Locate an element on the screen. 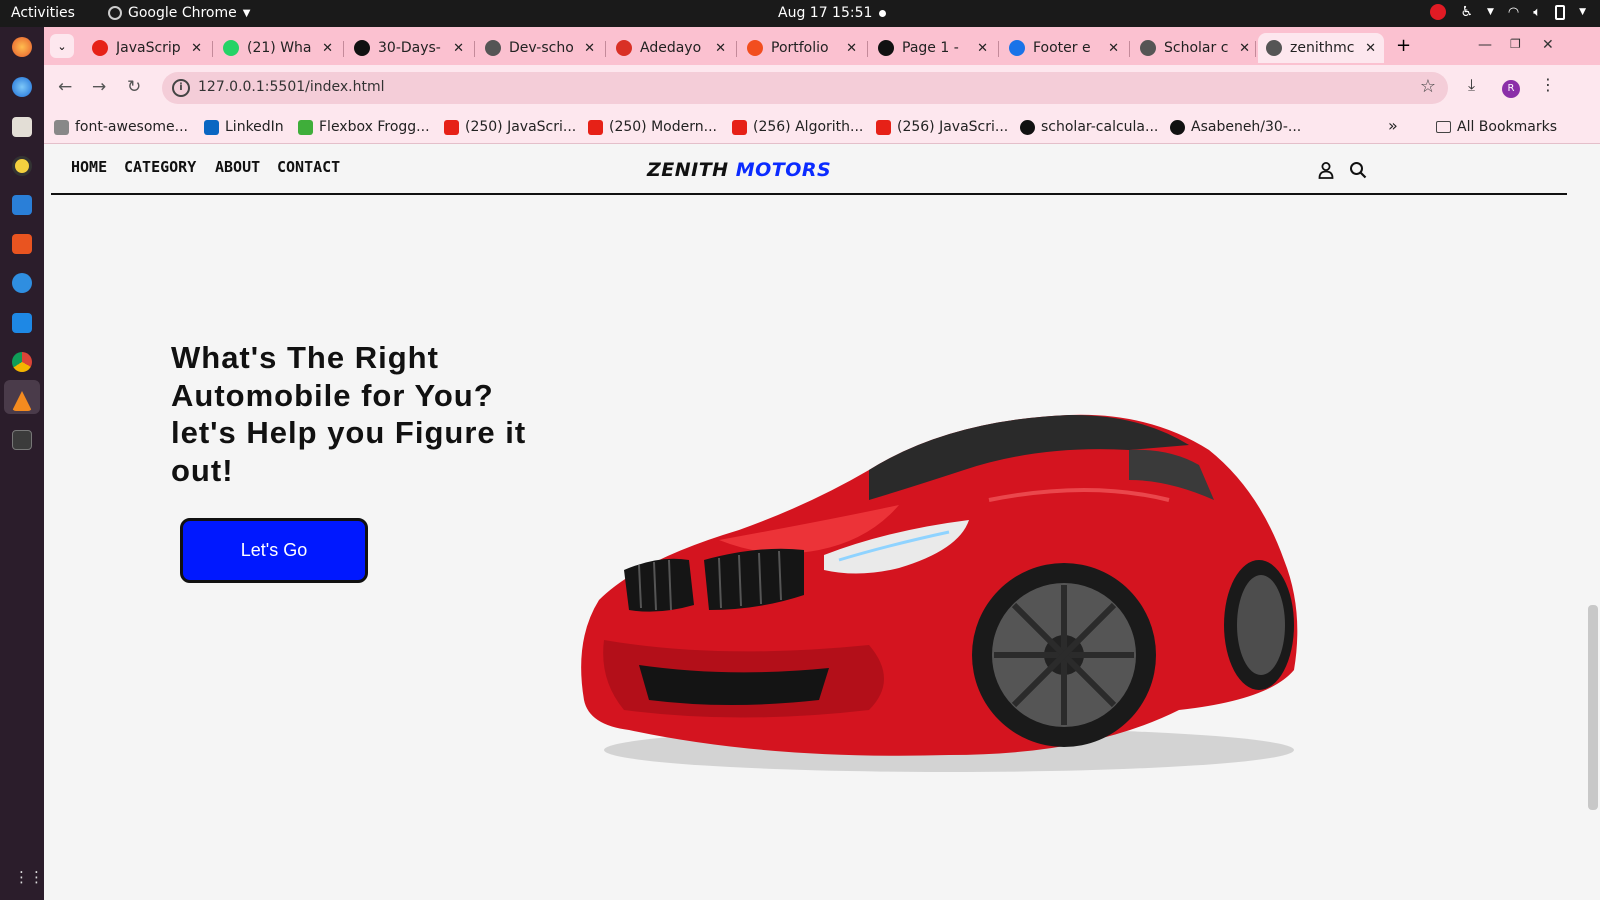  wifi-icon: ◠ is located at coordinates (1513, 12).